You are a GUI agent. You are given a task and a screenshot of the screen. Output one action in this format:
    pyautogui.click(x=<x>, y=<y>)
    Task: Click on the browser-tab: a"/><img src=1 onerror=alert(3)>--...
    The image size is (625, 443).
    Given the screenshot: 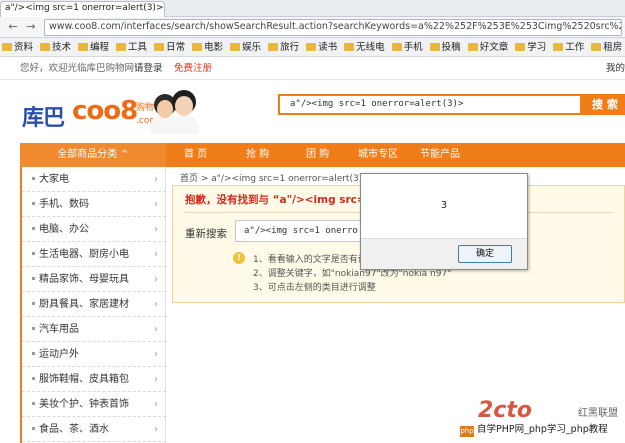 What is the action you would take?
    pyautogui.click(x=82, y=9)
    